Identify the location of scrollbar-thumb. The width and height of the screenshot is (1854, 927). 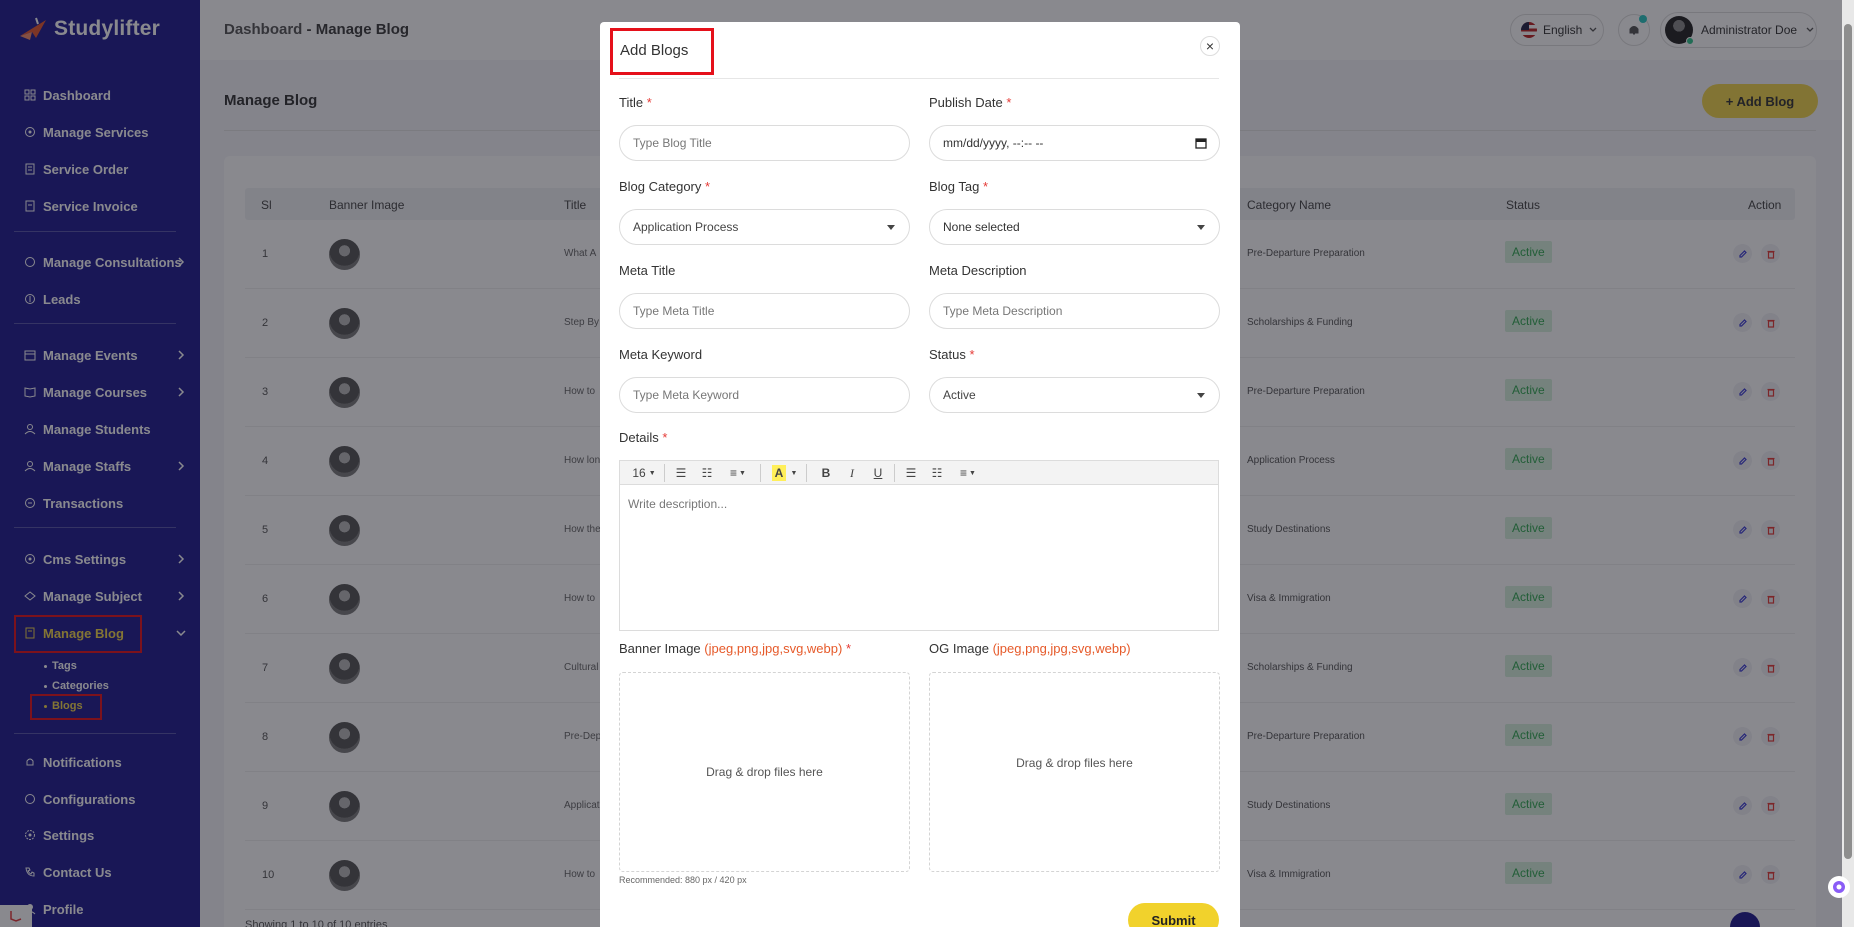
(1848, 441).